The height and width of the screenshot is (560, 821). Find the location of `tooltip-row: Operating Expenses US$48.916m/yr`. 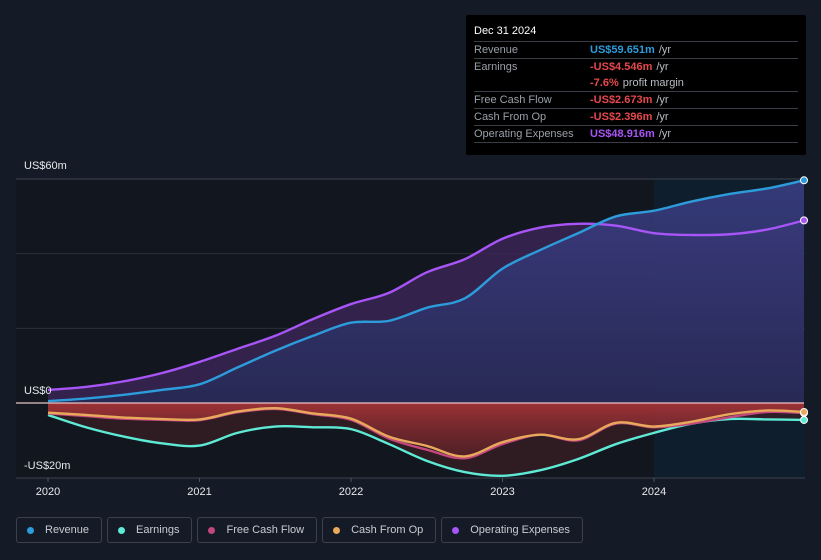

tooltip-row: Operating Expenses US$48.916m/yr is located at coordinates (636, 134).